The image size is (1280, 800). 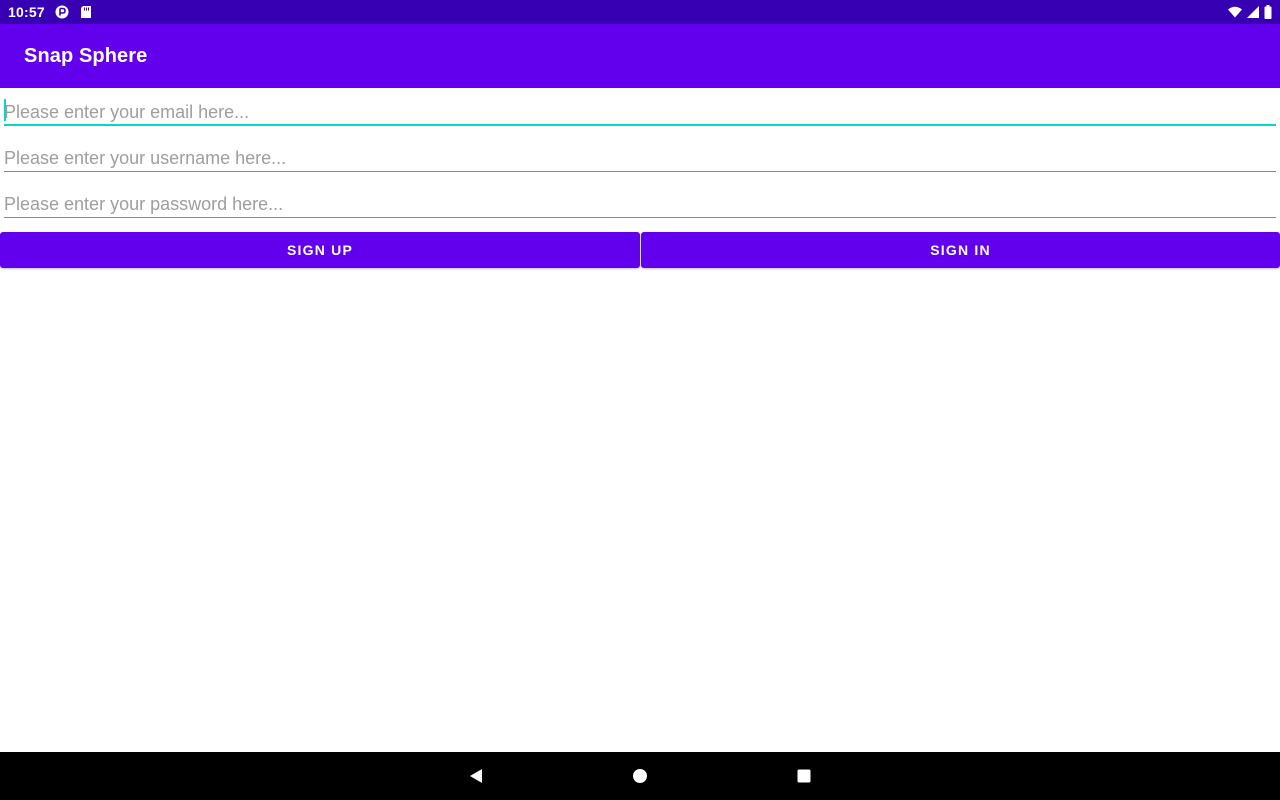 What do you see at coordinates (320, 250) in the screenshot?
I see `sign-up-button: SIGN UP` at bounding box center [320, 250].